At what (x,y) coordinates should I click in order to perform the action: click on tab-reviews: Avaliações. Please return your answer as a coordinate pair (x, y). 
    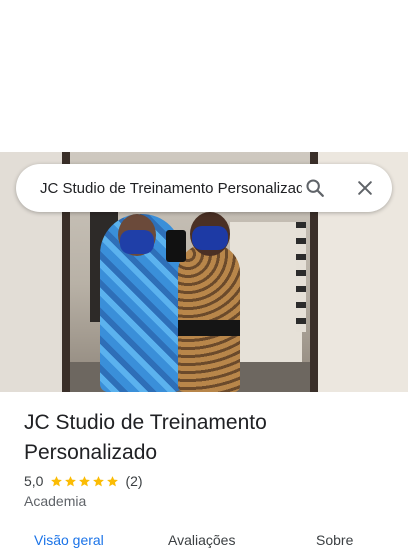
    Looking at the image, I should click on (201, 540).